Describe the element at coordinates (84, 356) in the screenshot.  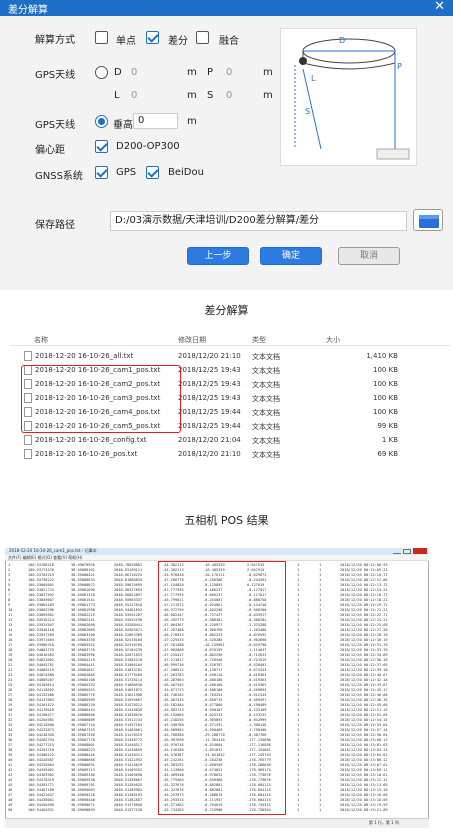
I see `file-name: 2018-12-20 16-10-26_all.txt` at that location.